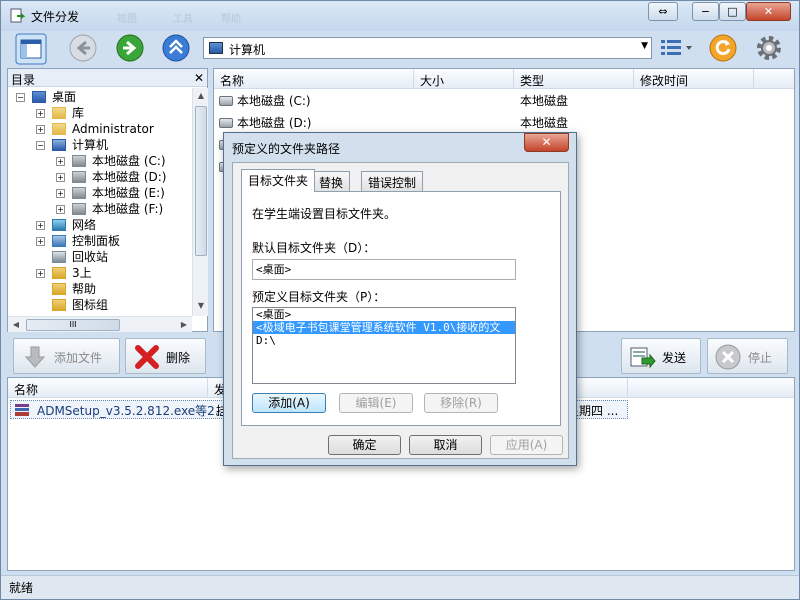  Describe the element at coordinates (286, 149) in the screenshot. I see `dialog-title: 预定义的文件夹路径` at that location.